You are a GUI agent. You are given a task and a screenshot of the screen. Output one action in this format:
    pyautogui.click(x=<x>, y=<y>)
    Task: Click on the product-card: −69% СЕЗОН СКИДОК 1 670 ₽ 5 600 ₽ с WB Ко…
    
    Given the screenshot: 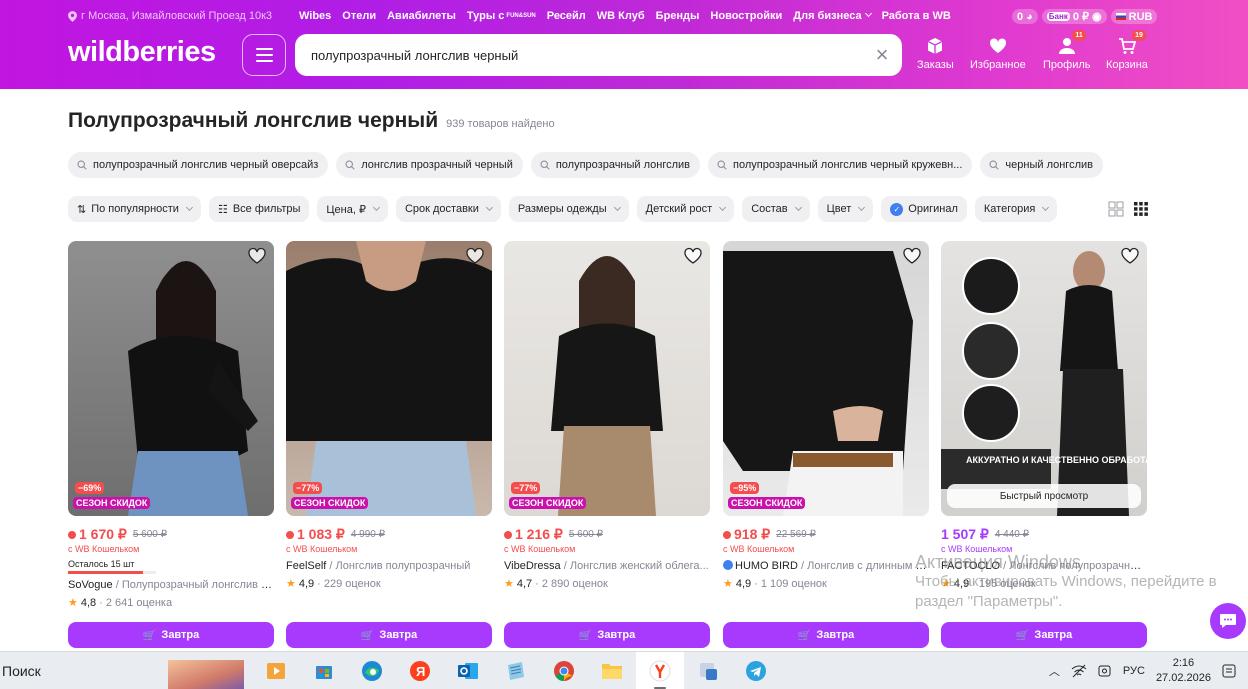 What is the action you would take?
    pyautogui.click(x=171, y=444)
    